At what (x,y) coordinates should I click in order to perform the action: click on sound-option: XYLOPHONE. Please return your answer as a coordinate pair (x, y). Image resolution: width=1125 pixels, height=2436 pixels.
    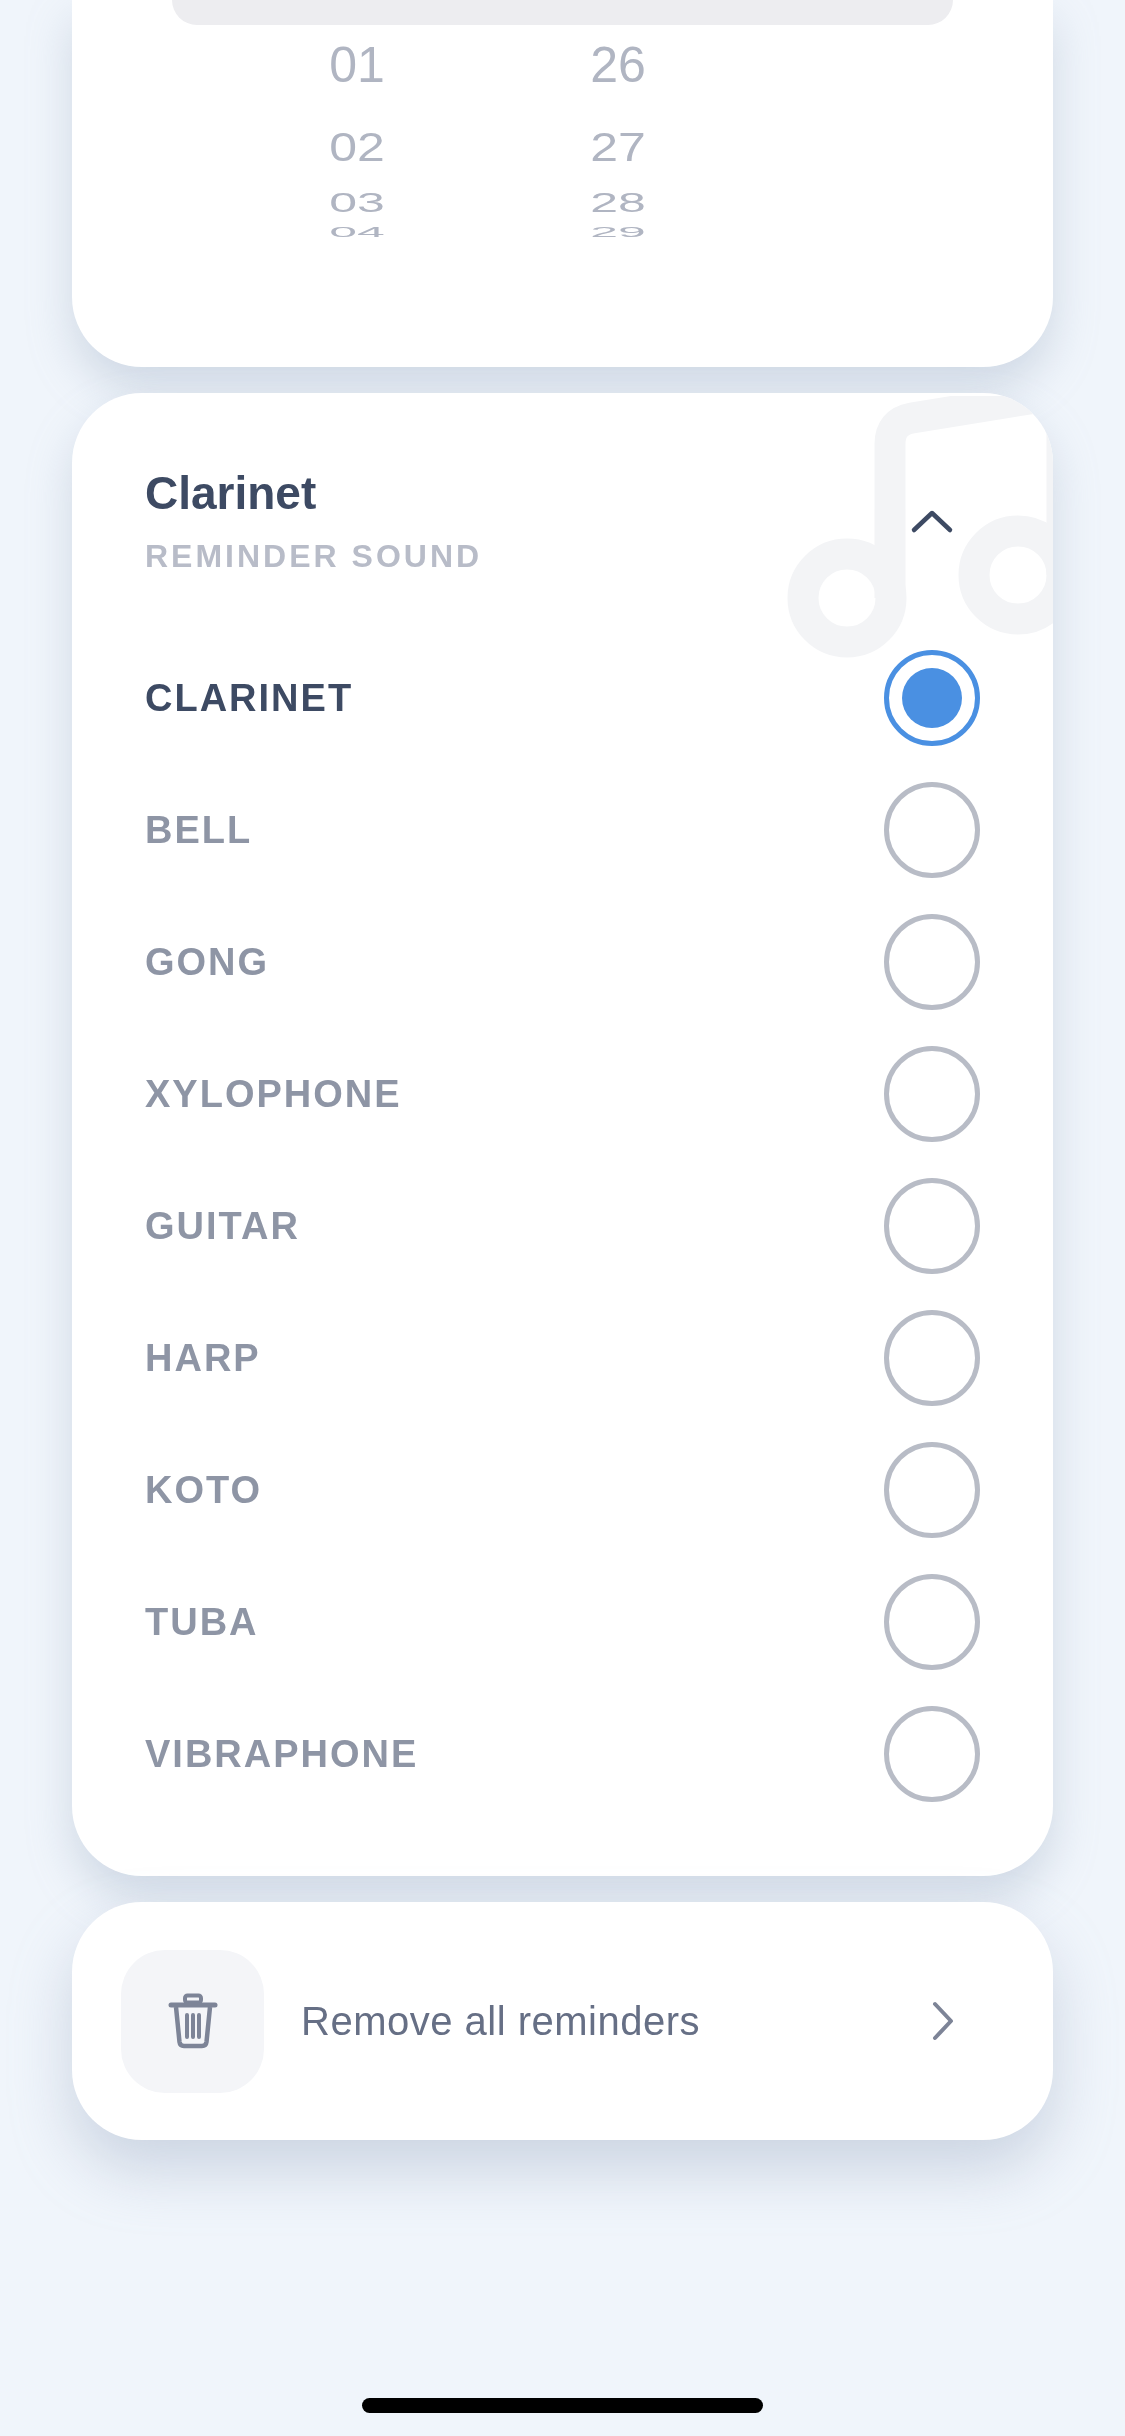
    Looking at the image, I should click on (273, 1094).